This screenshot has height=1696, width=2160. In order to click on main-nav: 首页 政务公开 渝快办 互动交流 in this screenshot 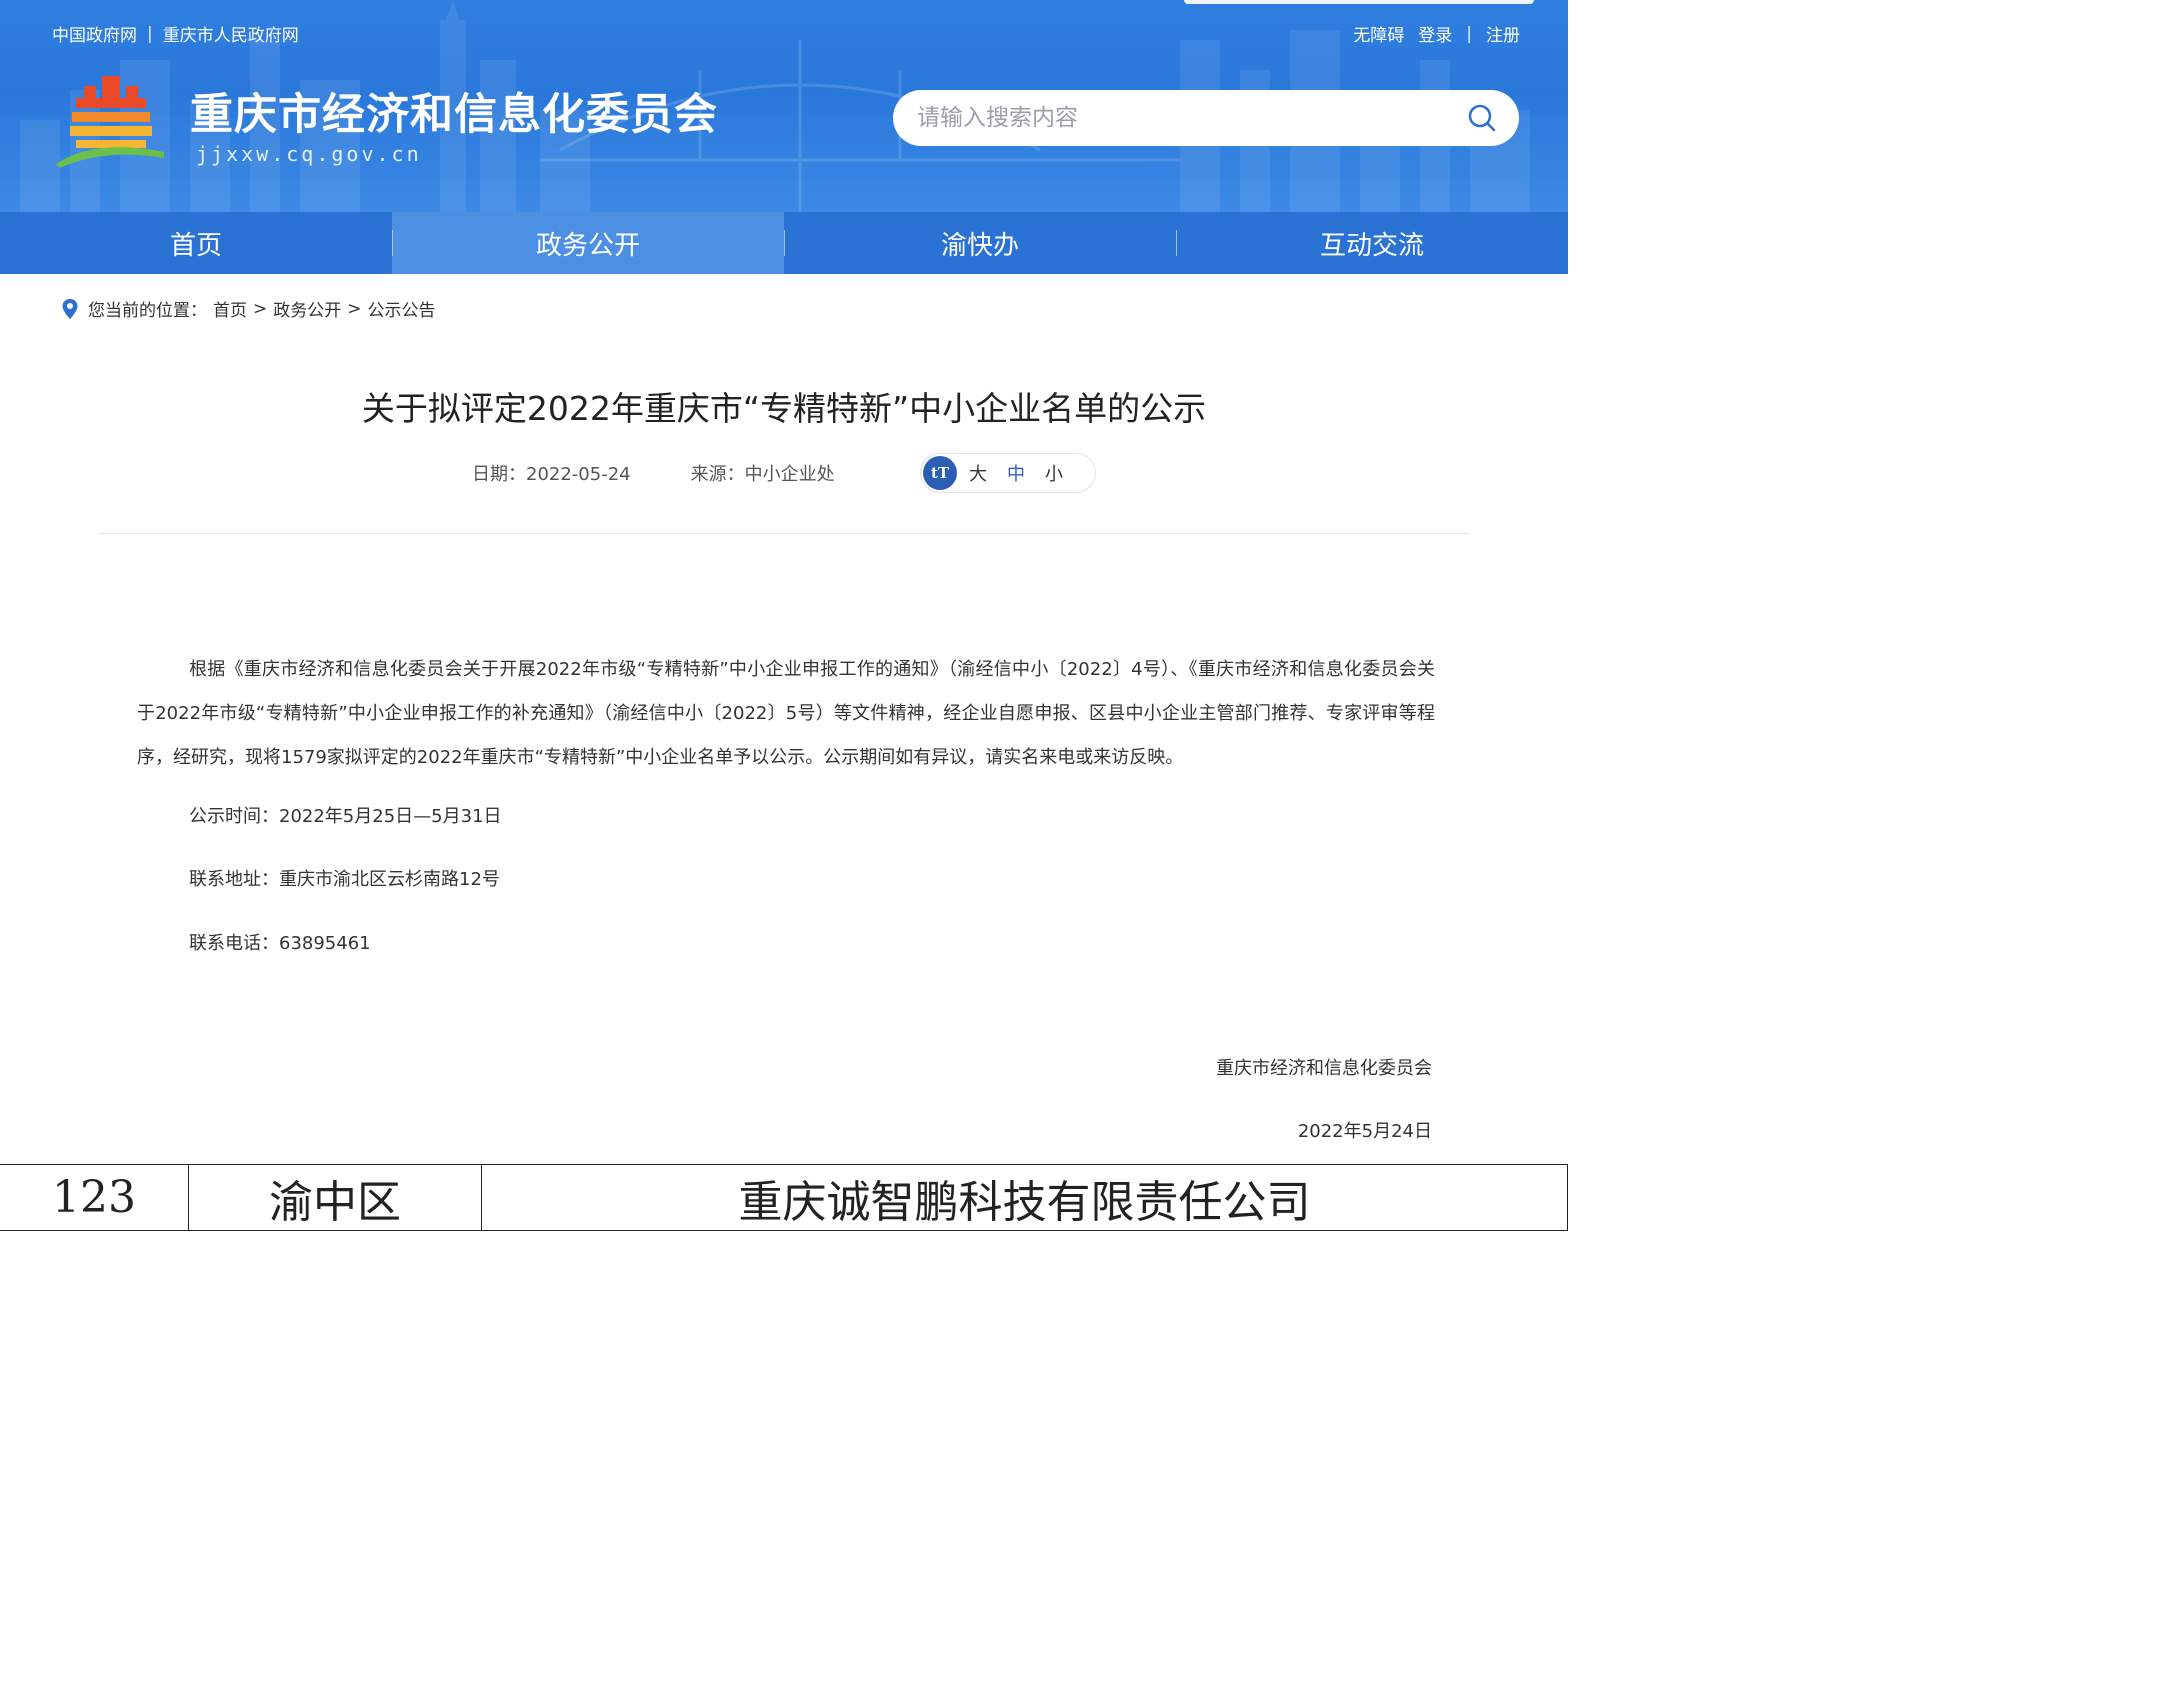, I will do `click(784, 243)`.